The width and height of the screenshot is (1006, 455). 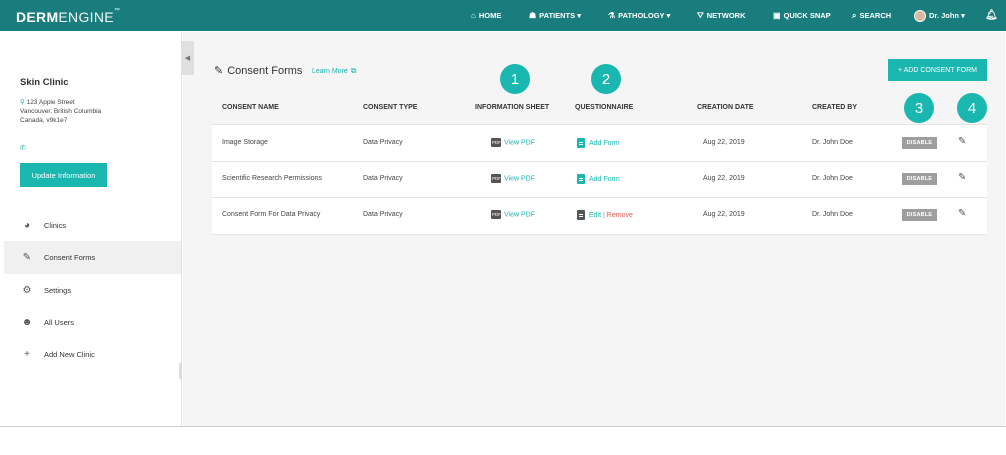 What do you see at coordinates (69, 354) in the screenshot?
I see `sidebar-item-label: Add New Clinic` at bounding box center [69, 354].